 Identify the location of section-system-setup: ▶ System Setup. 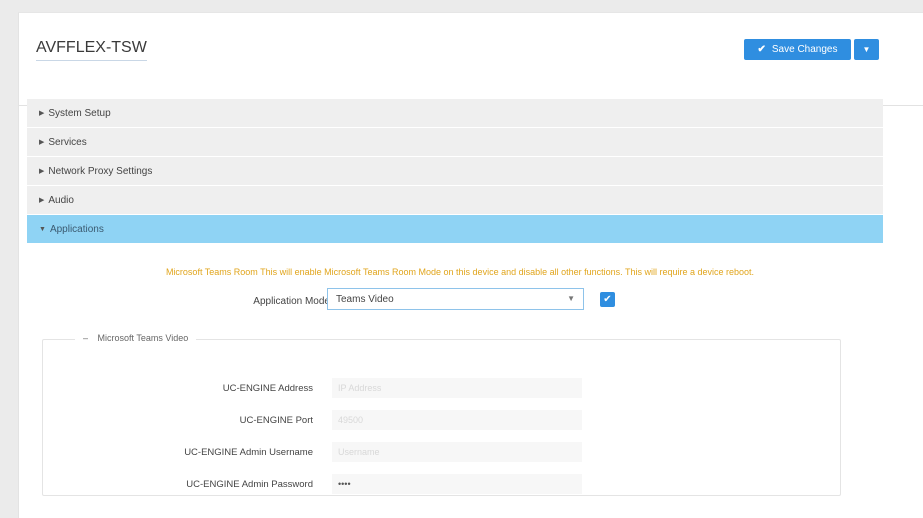
(455, 113).